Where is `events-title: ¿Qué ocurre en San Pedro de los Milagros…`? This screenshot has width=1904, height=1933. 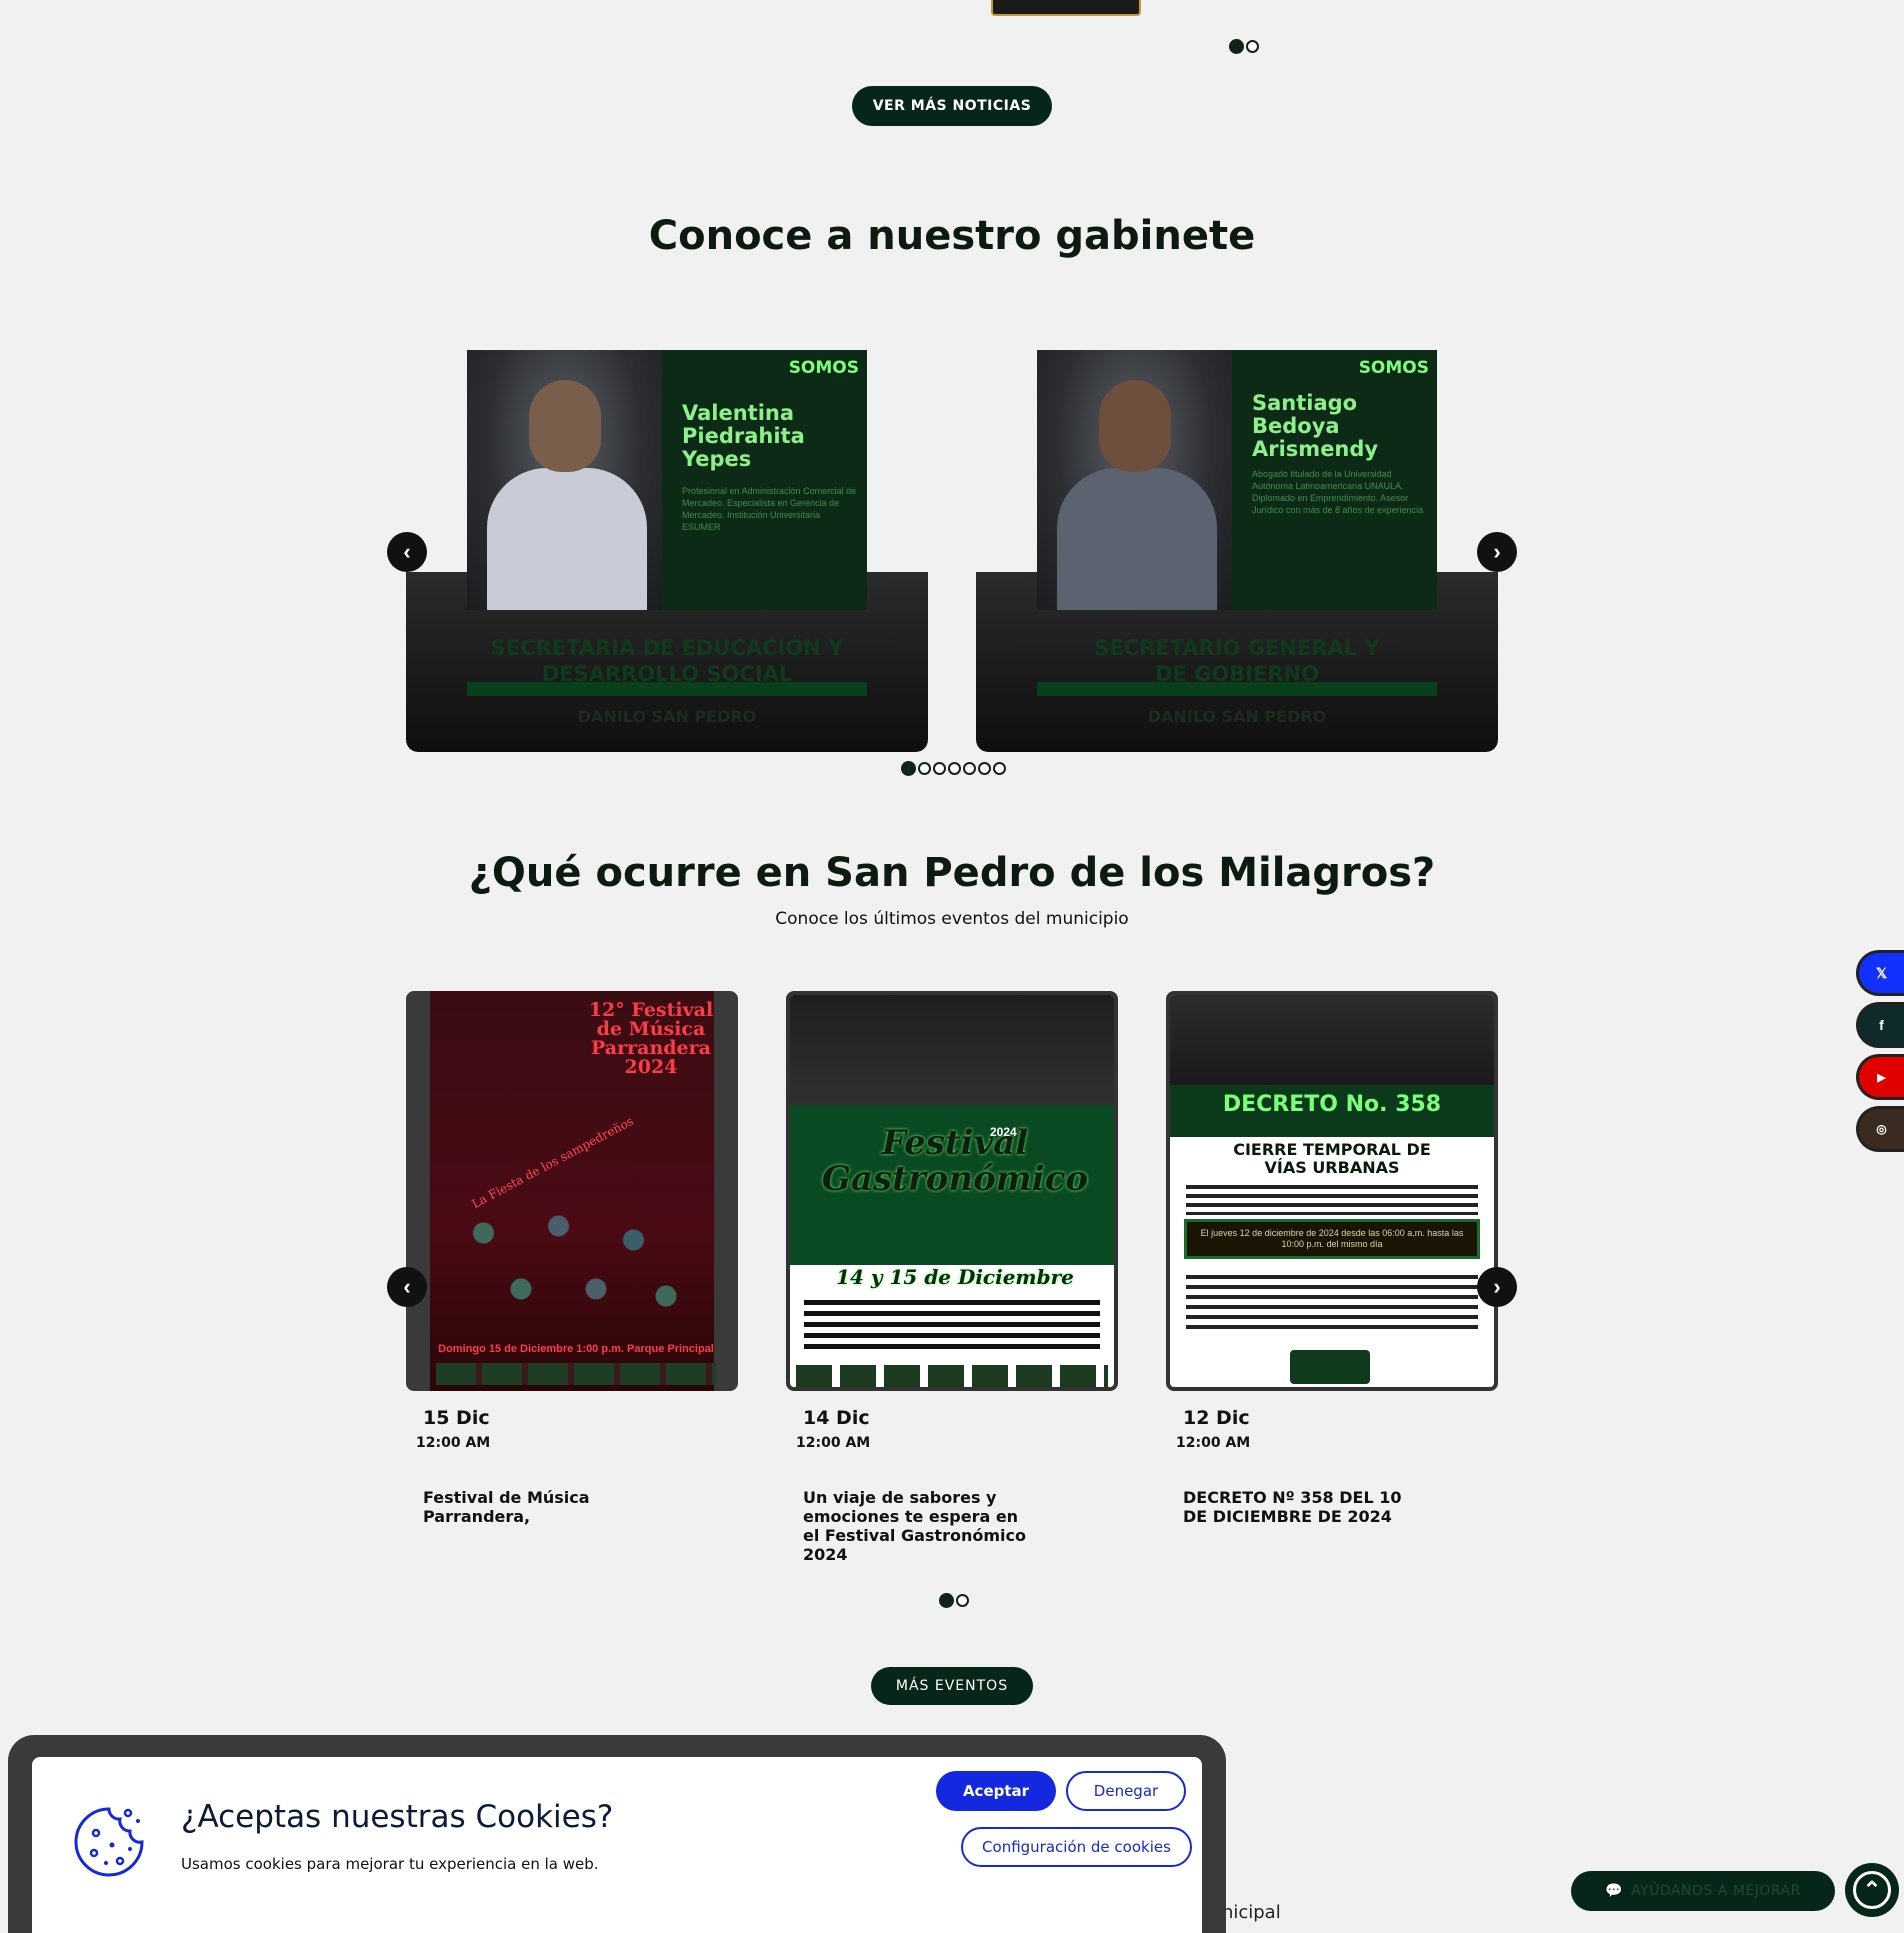 events-title: ¿Qué ocurre en San Pedro de los Milagros… is located at coordinates (952, 873).